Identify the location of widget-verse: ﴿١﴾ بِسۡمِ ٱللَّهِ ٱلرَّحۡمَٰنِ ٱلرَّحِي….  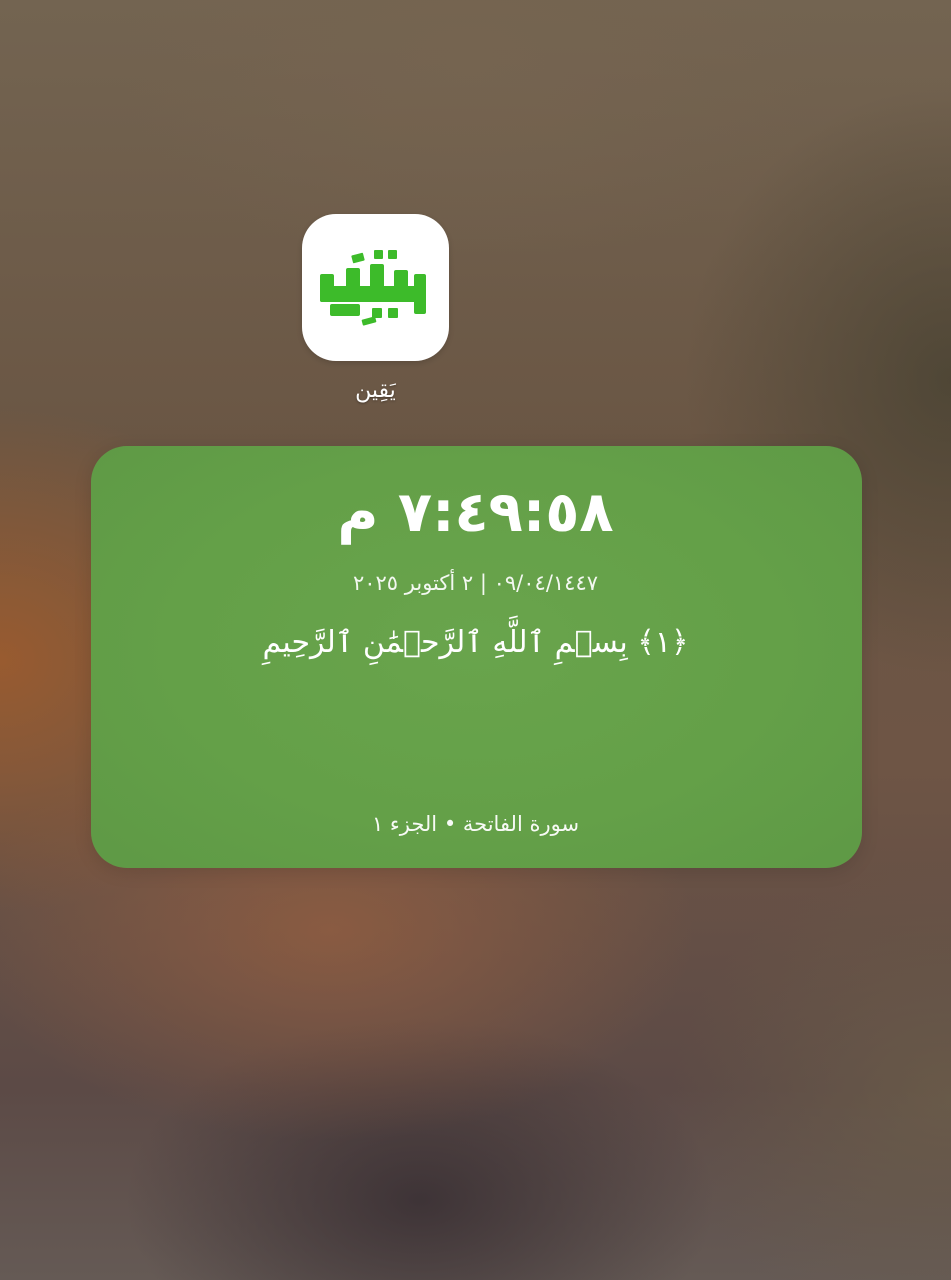
(475, 642).